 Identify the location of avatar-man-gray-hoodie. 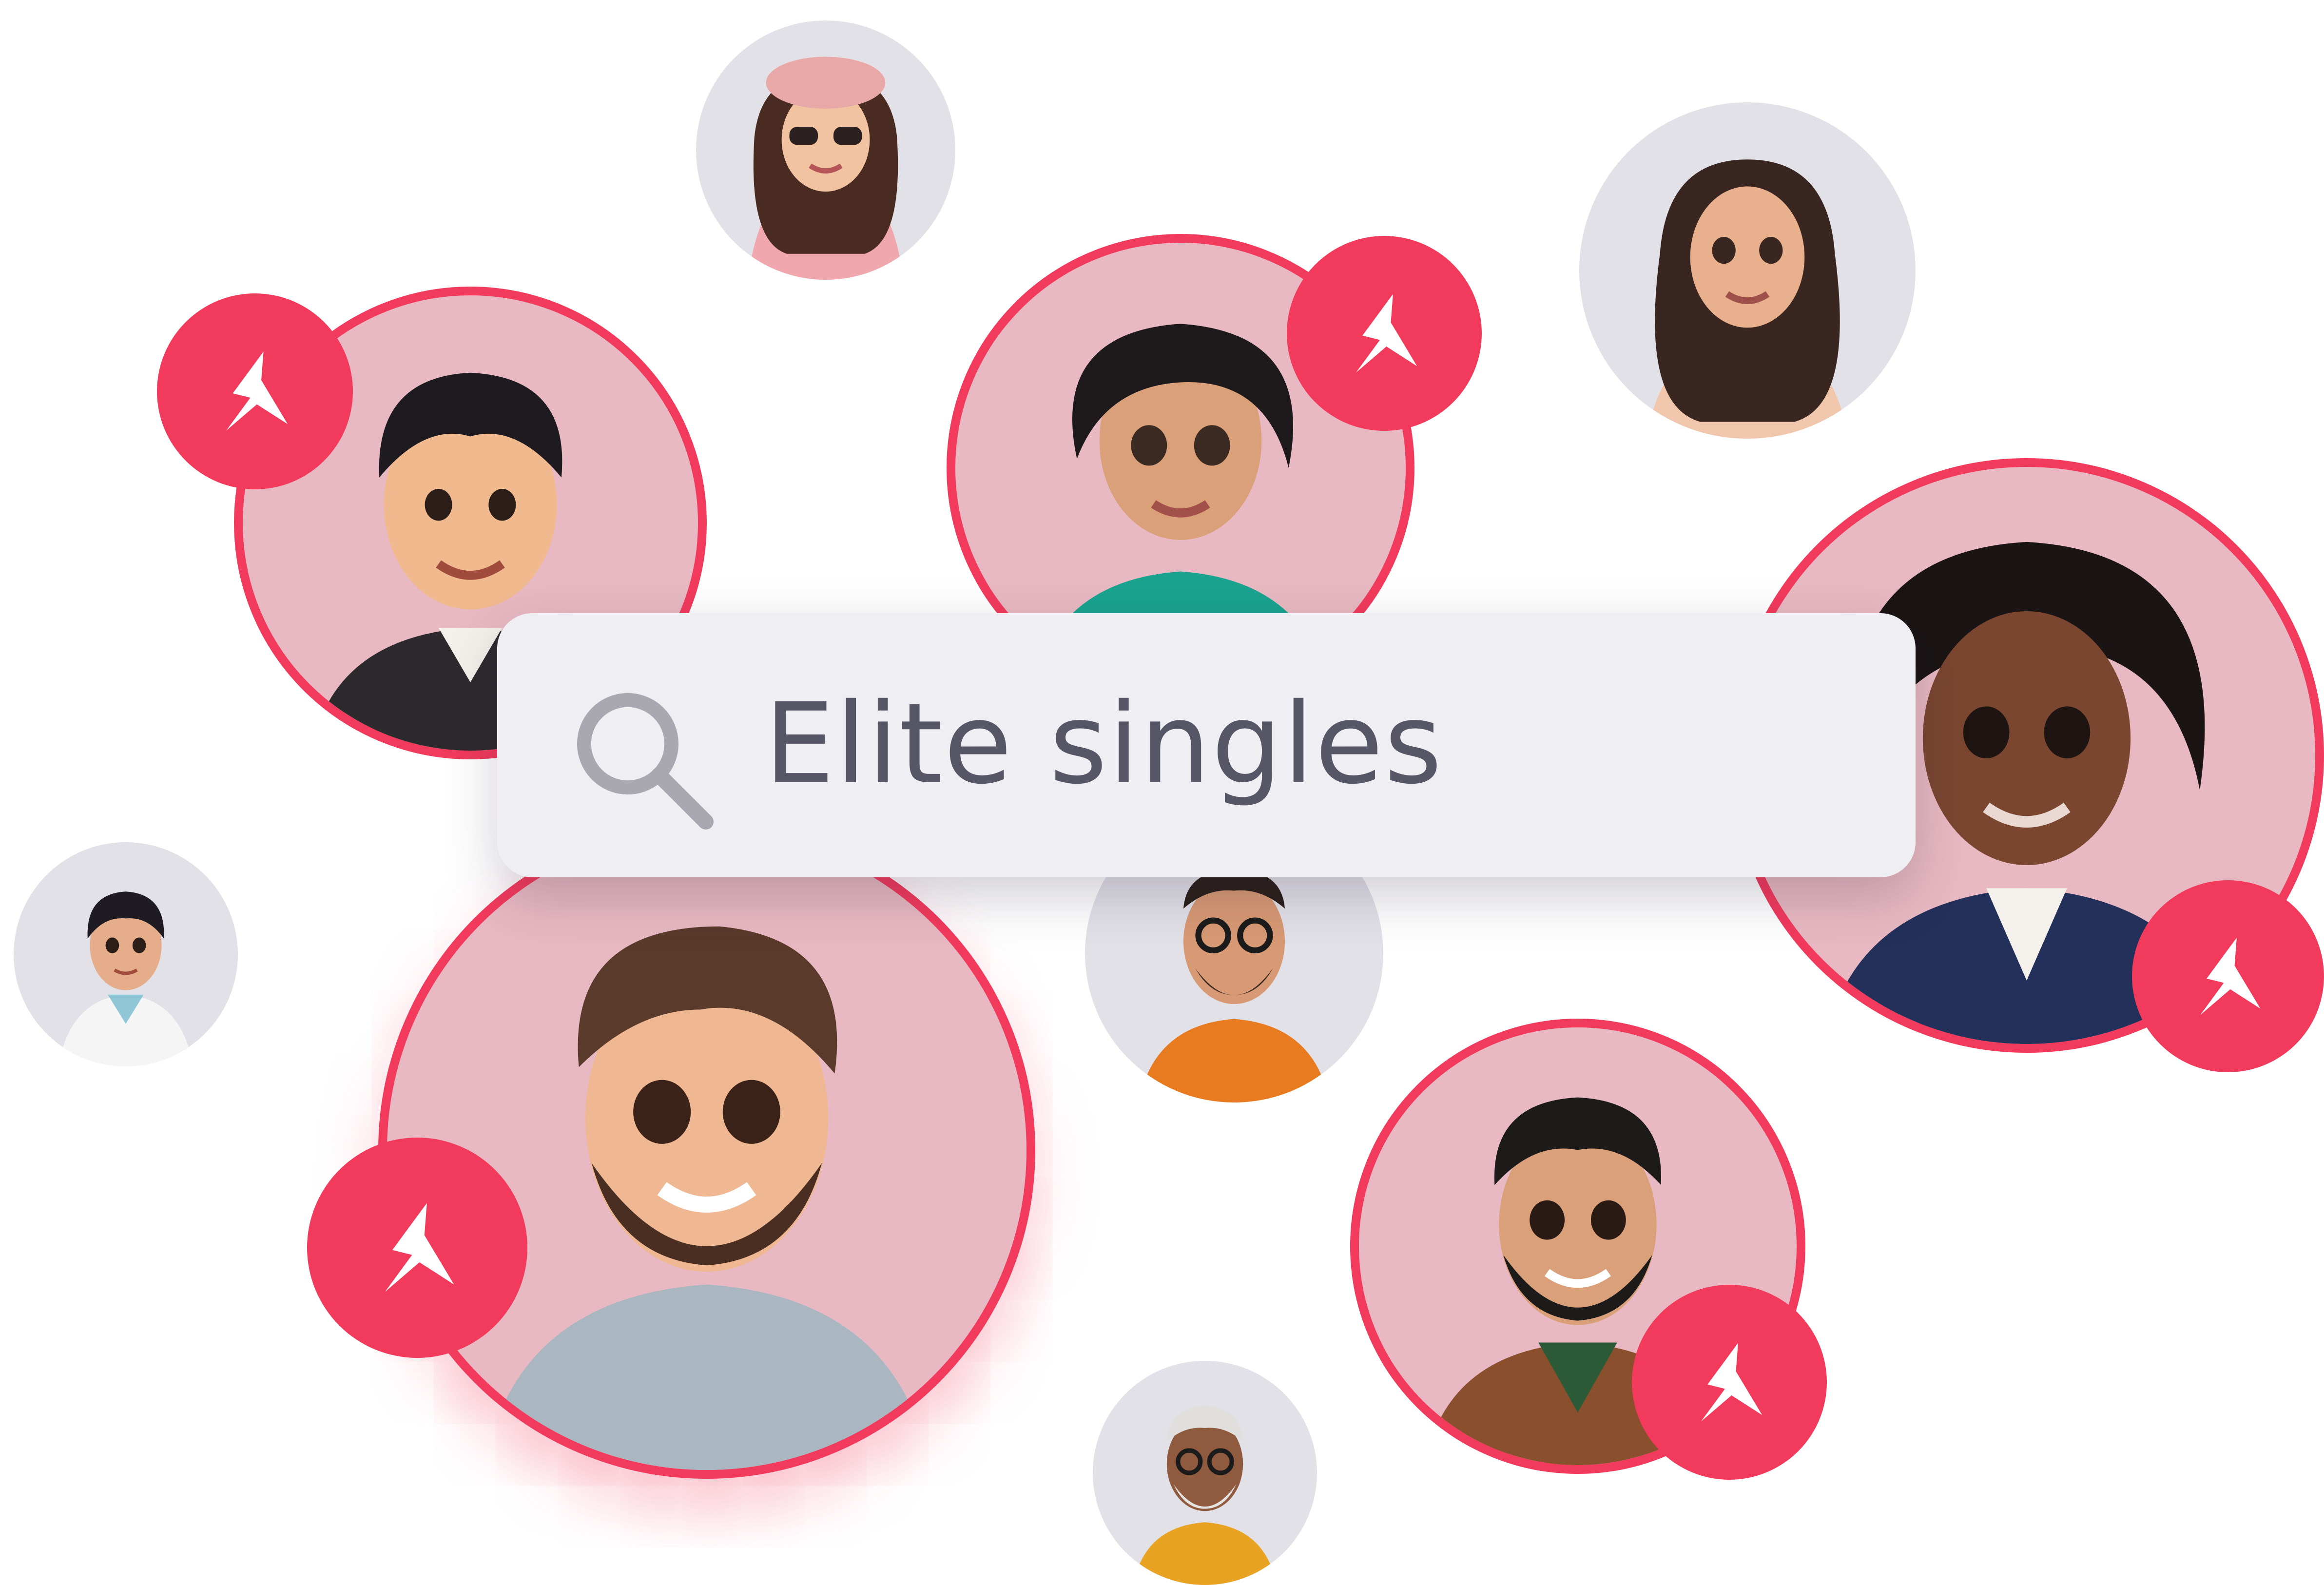
(706, 1151).